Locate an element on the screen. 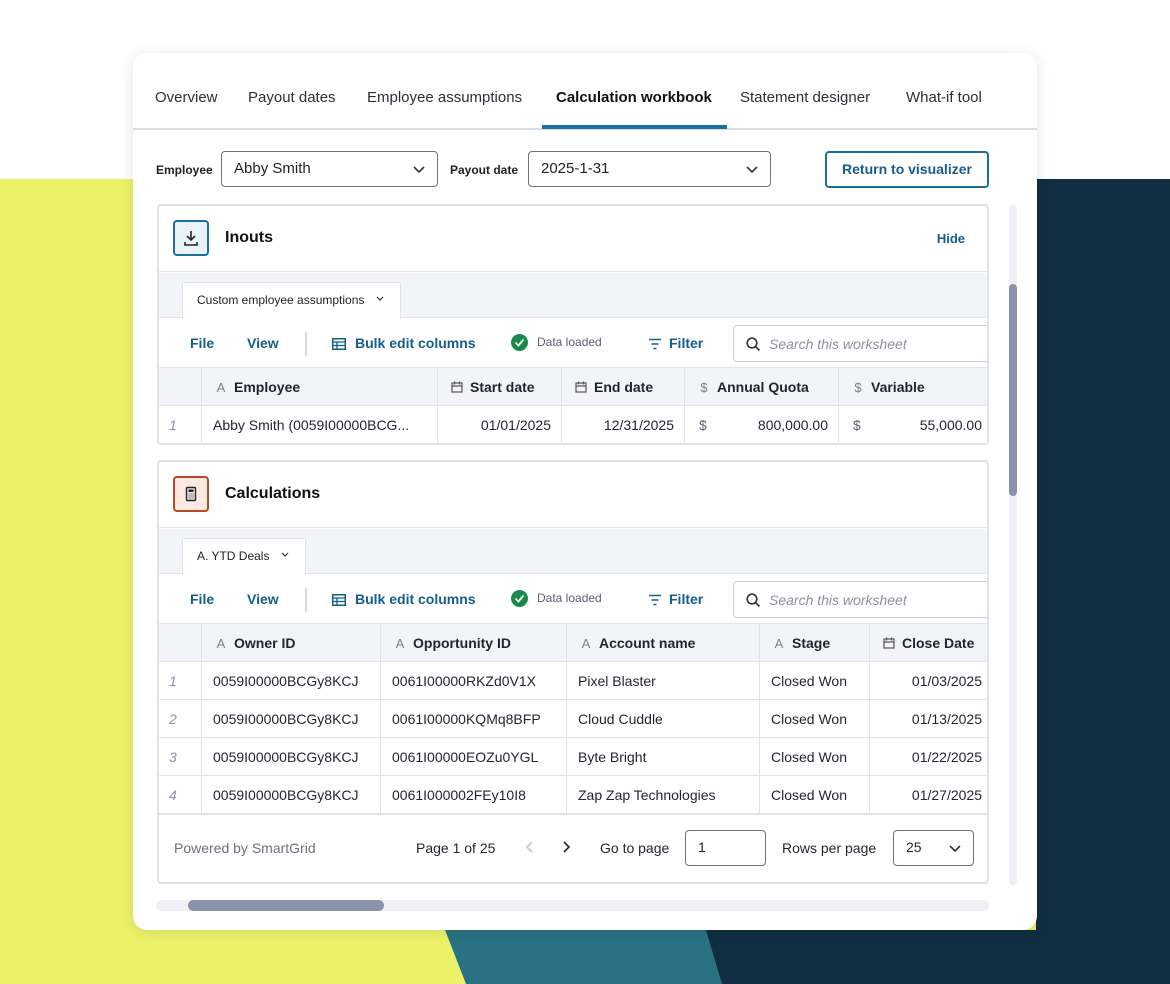 This screenshot has height=984, width=1170. go-to-page-label: Go to page is located at coordinates (635, 848).